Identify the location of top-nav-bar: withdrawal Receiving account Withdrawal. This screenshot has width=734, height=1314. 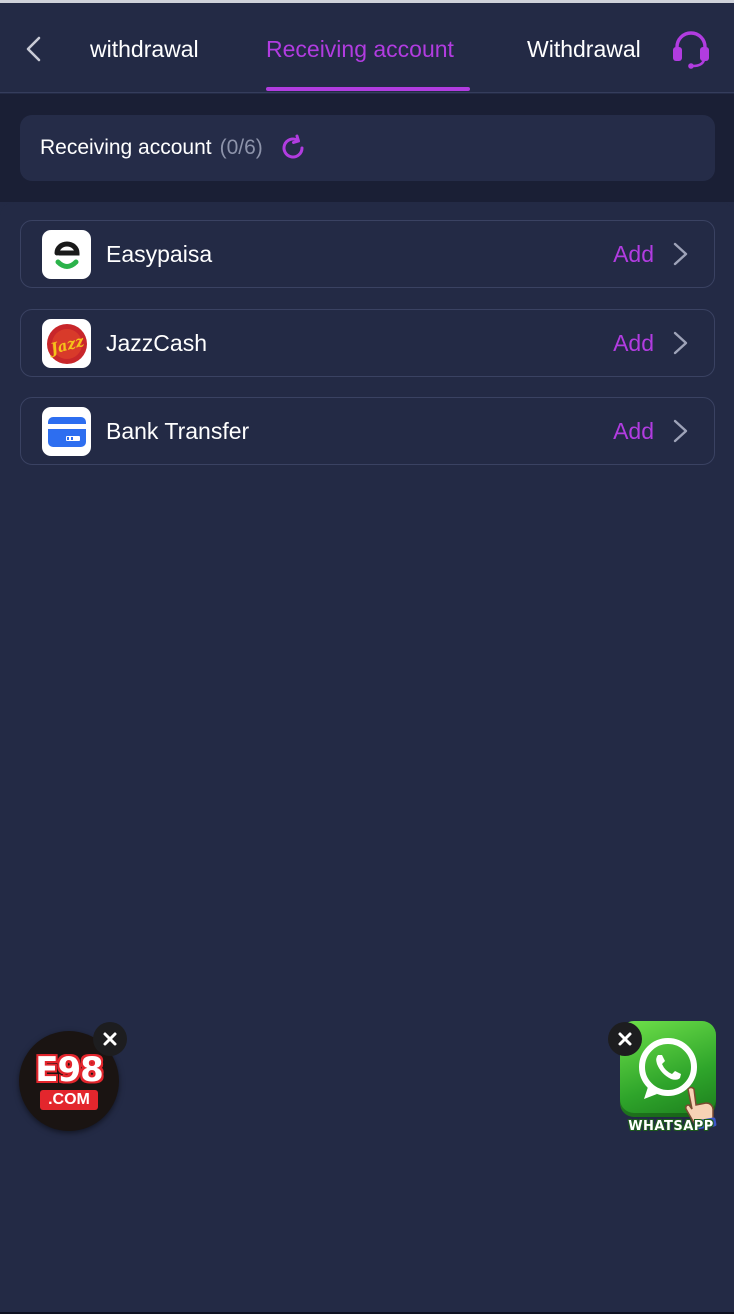
(367, 48).